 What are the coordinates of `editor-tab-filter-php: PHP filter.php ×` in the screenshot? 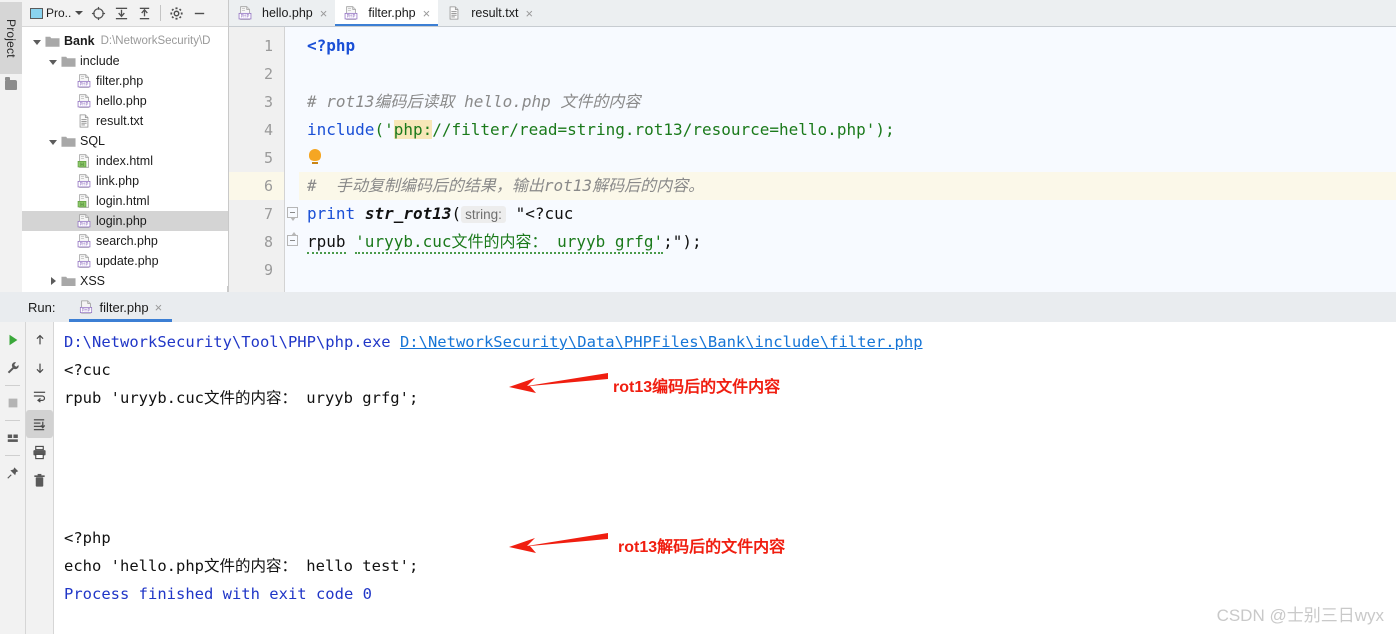 It's located at (387, 13).